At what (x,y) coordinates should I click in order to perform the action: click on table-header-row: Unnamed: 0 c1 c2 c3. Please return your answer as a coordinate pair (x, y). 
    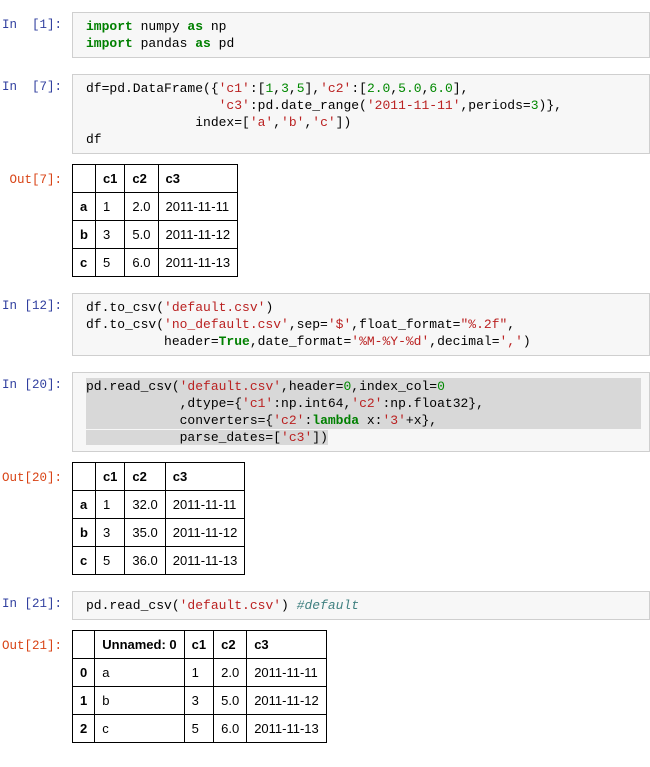
    Looking at the image, I should click on (199, 644).